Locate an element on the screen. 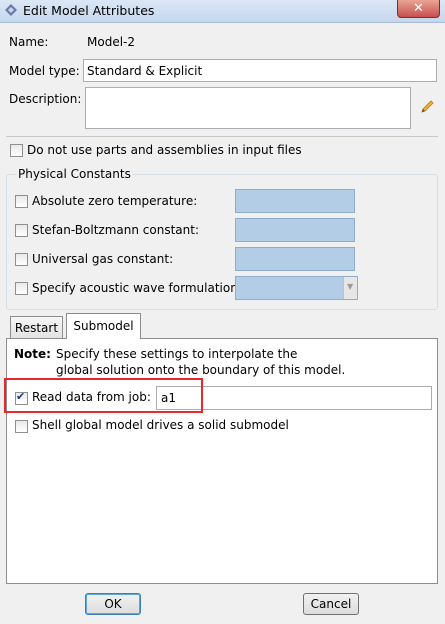 Image resolution: width=445 pixels, height=624 pixels. close-button: ✕ is located at coordinates (418, 9).